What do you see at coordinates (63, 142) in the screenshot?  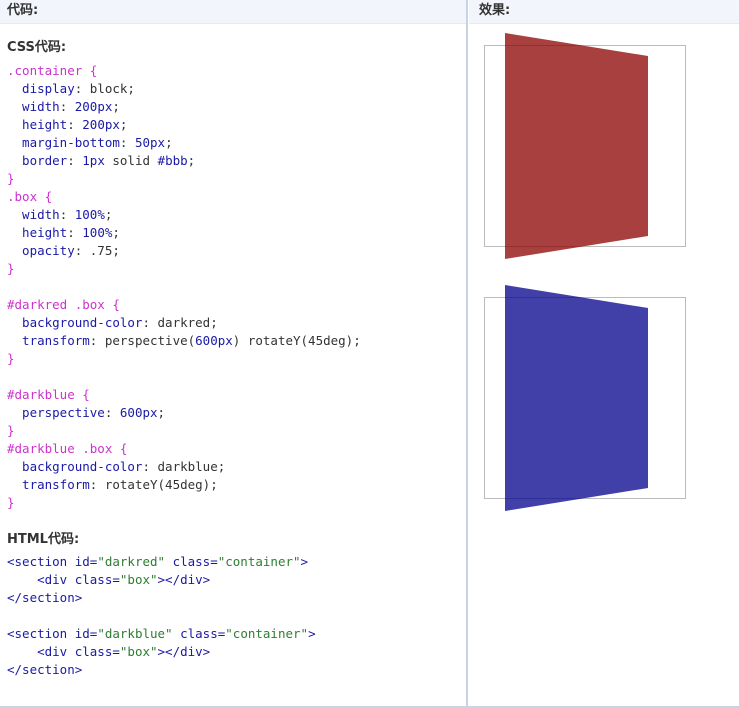 I see `code-token: margin-bottom` at bounding box center [63, 142].